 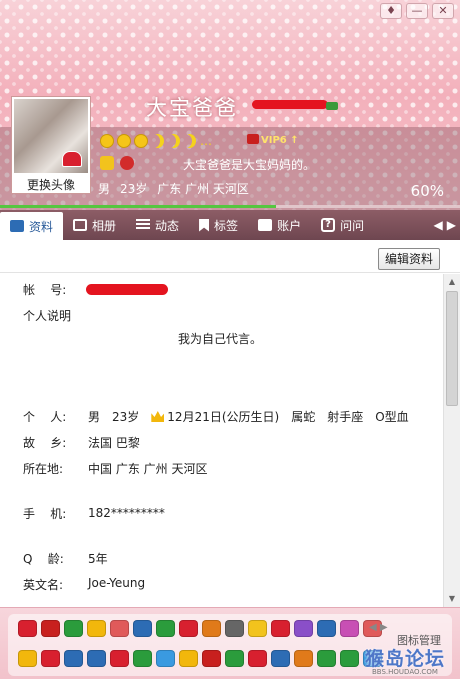 I want to click on tab-prev-icon: ◀, so click(x=438, y=225).